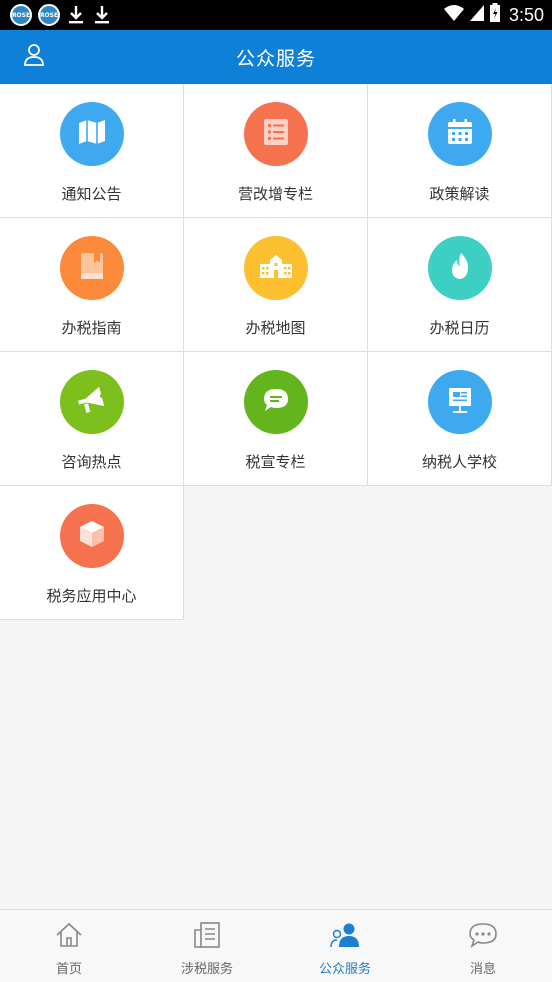  I want to click on signal-icon, so click(477, 15).